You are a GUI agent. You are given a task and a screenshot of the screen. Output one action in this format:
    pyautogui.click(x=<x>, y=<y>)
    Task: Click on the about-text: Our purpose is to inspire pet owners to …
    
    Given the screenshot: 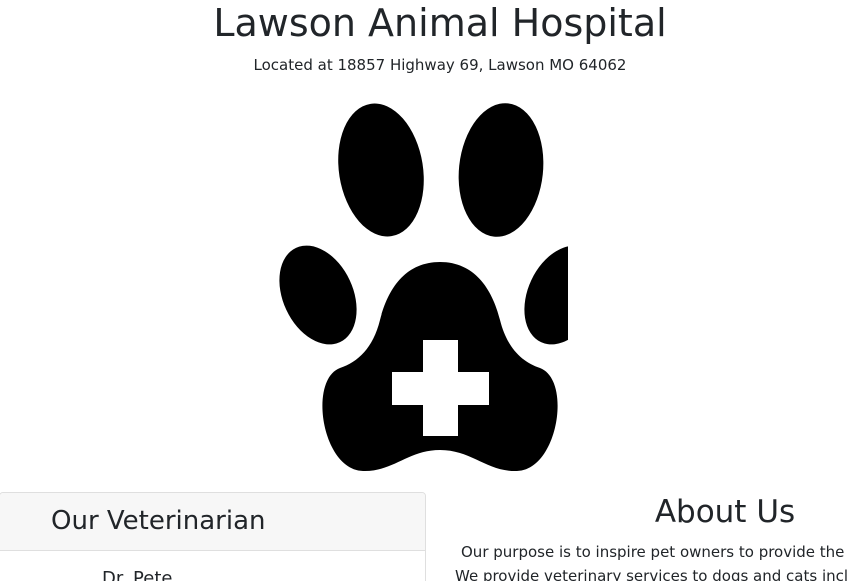 What is the action you would take?
    pyautogui.click(x=651, y=560)
    